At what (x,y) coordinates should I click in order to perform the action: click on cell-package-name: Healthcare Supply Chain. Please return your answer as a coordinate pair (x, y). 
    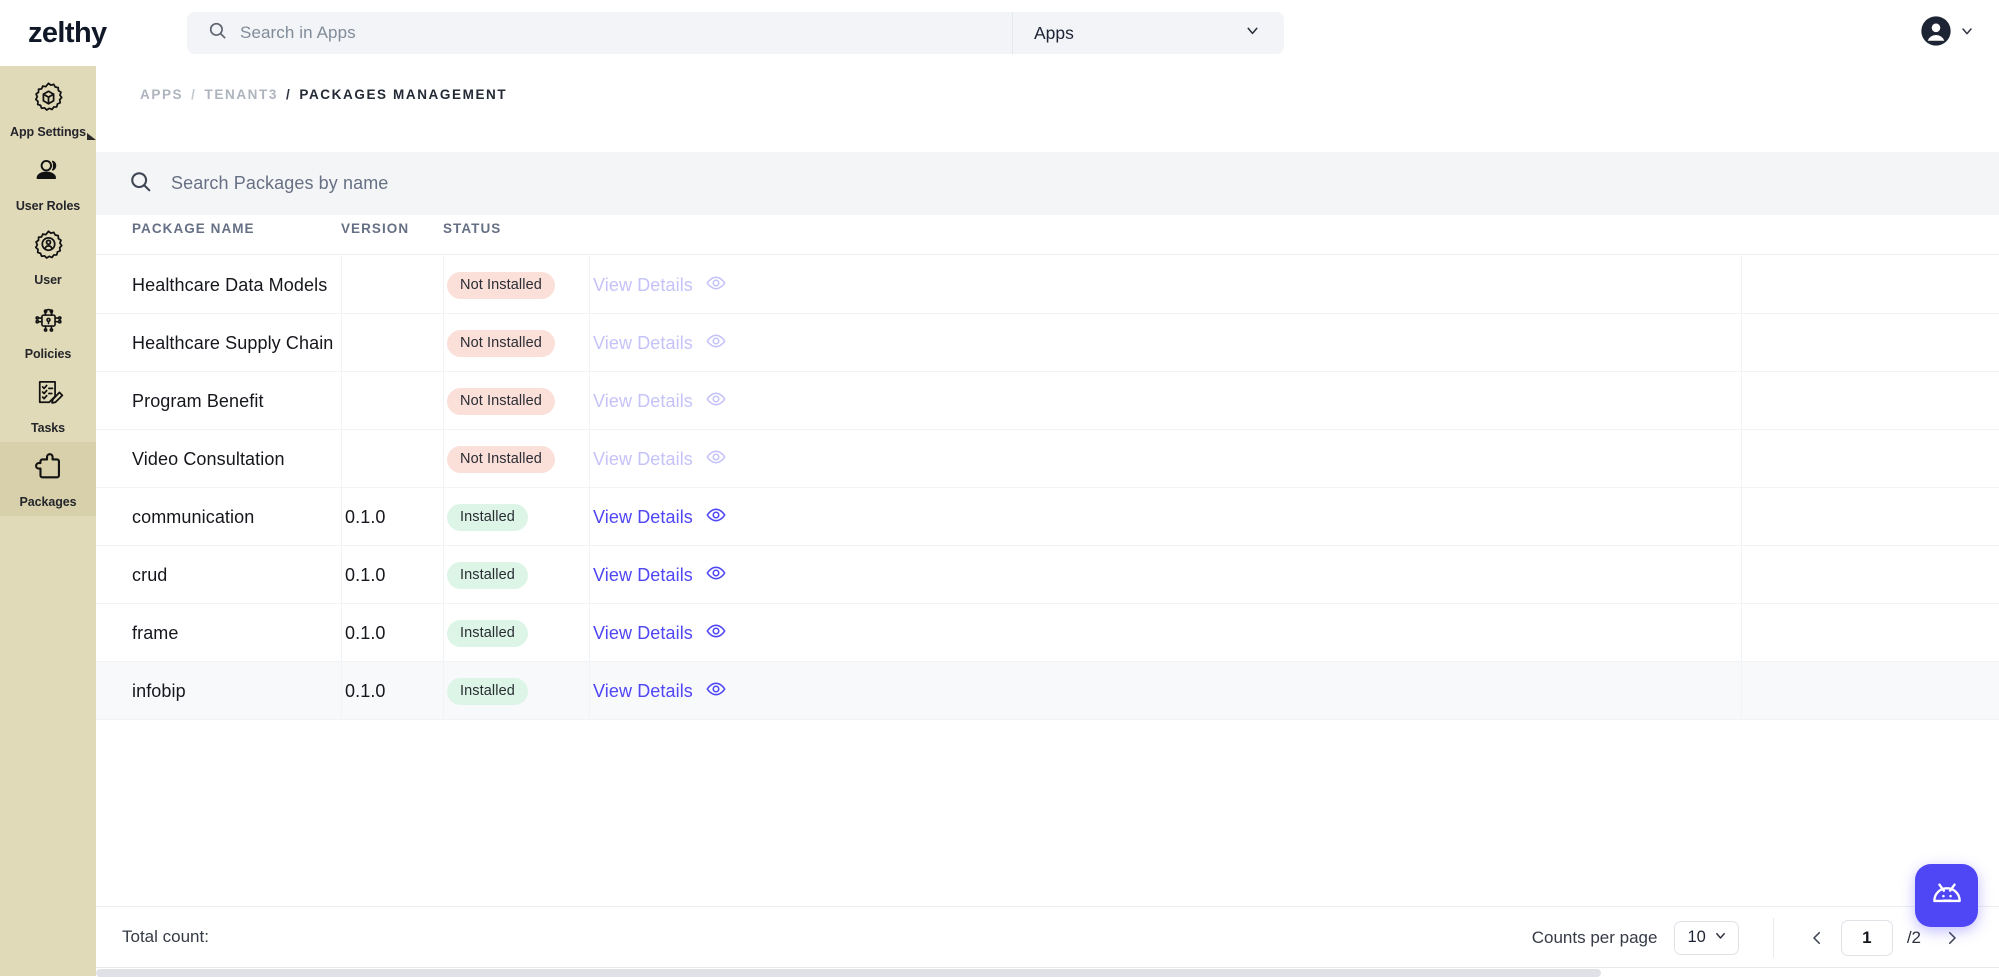
    Looking at the image, I should click on (232, 343).